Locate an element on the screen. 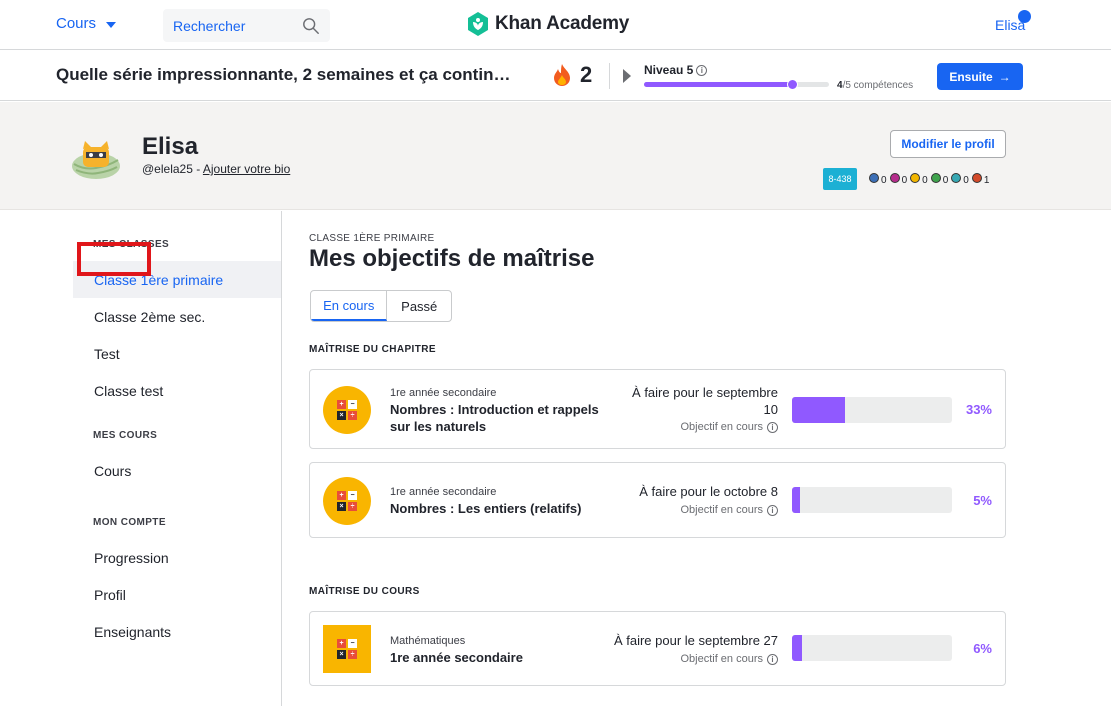 Image resolution: width=1111 pixels, height=706 pixels. progress-percent: 33% is located at coordinates (978, 409).